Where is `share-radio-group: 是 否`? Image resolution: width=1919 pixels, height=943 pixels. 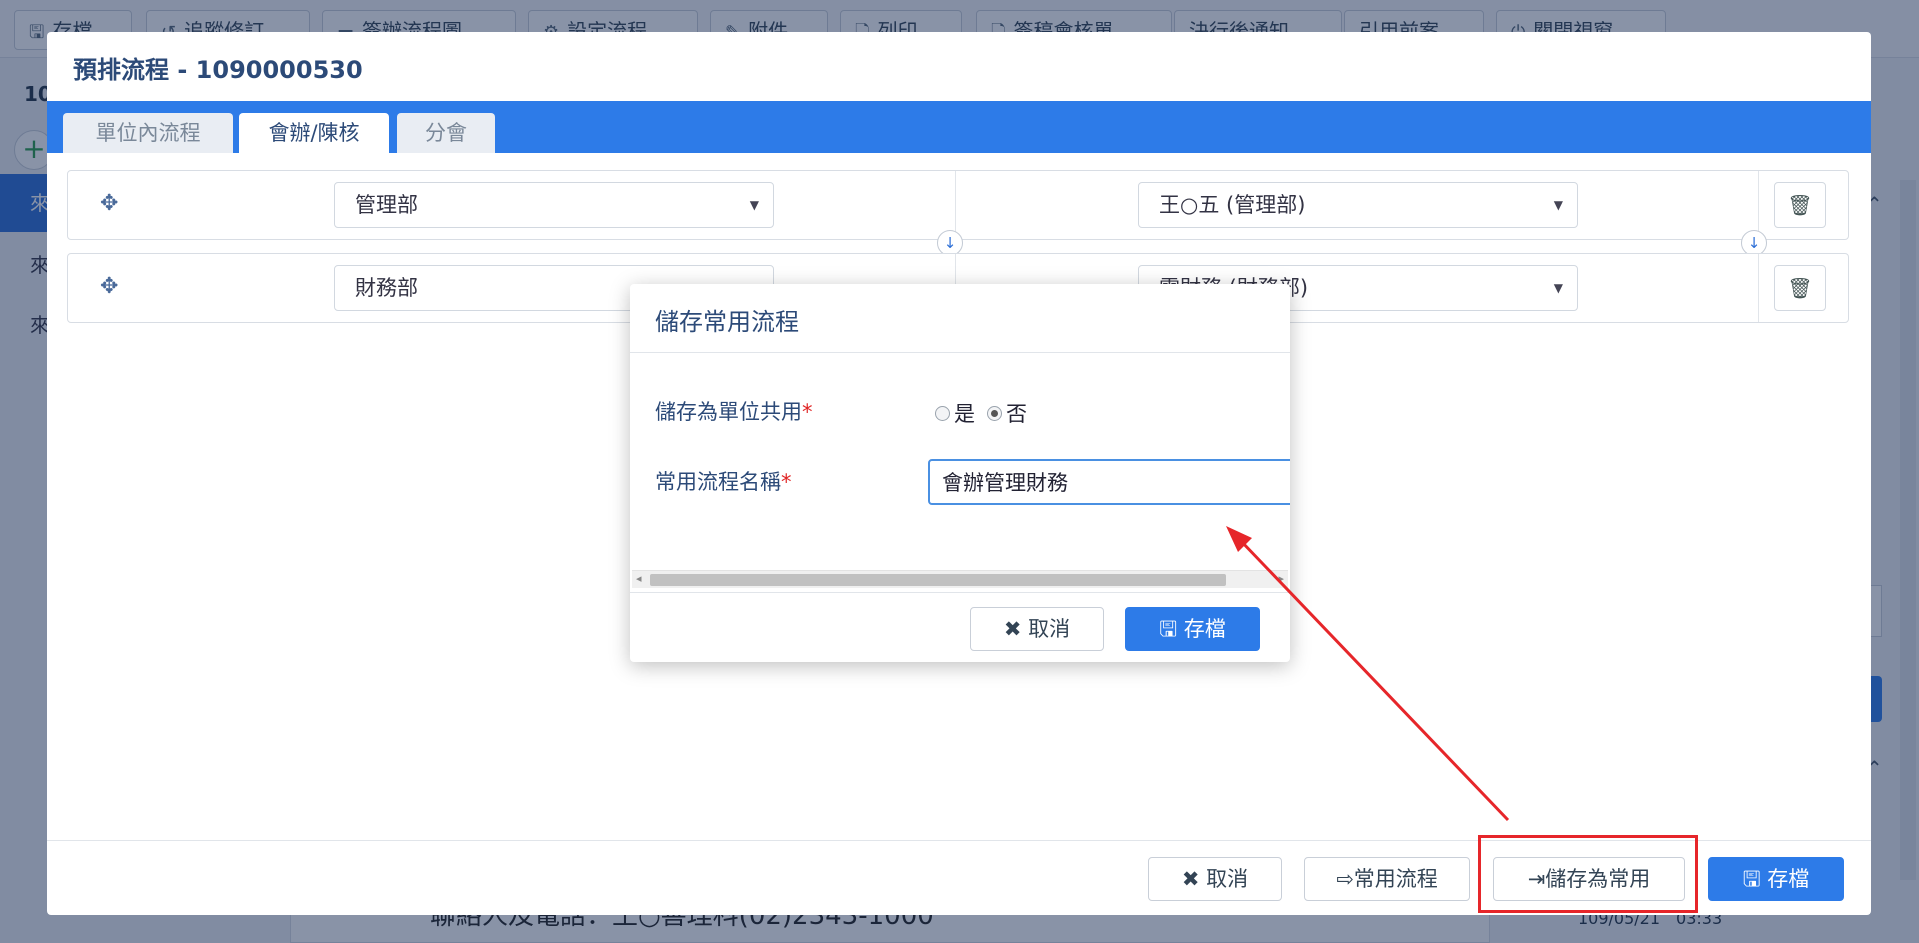 share-radio-group: 是 否 is located at coordinates (981, 413).